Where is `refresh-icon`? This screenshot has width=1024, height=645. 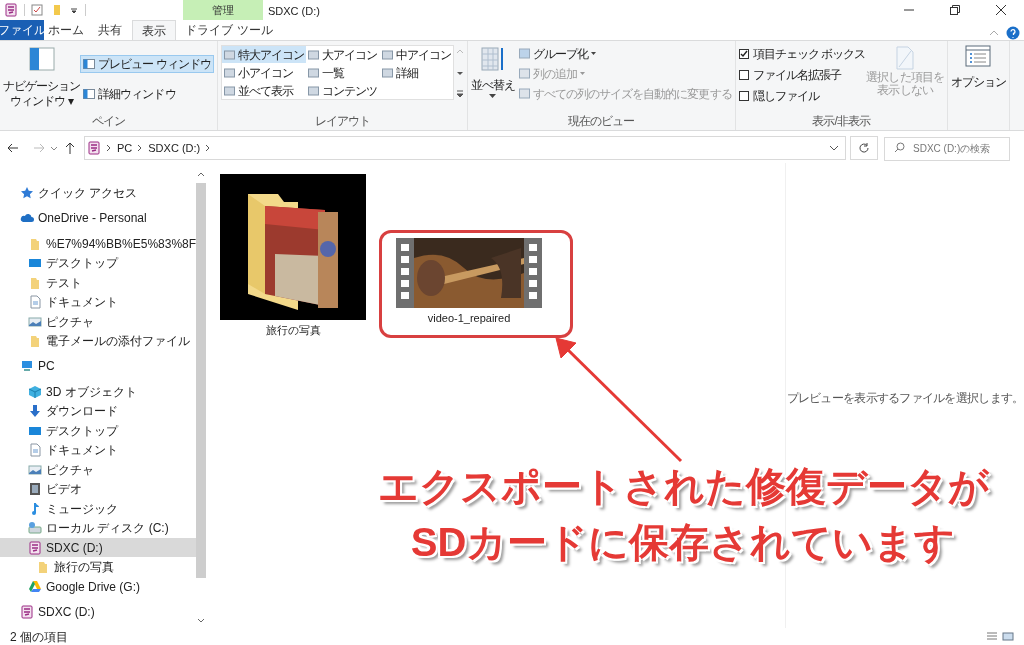 refresh-icon is located at coordinates (864, 148).